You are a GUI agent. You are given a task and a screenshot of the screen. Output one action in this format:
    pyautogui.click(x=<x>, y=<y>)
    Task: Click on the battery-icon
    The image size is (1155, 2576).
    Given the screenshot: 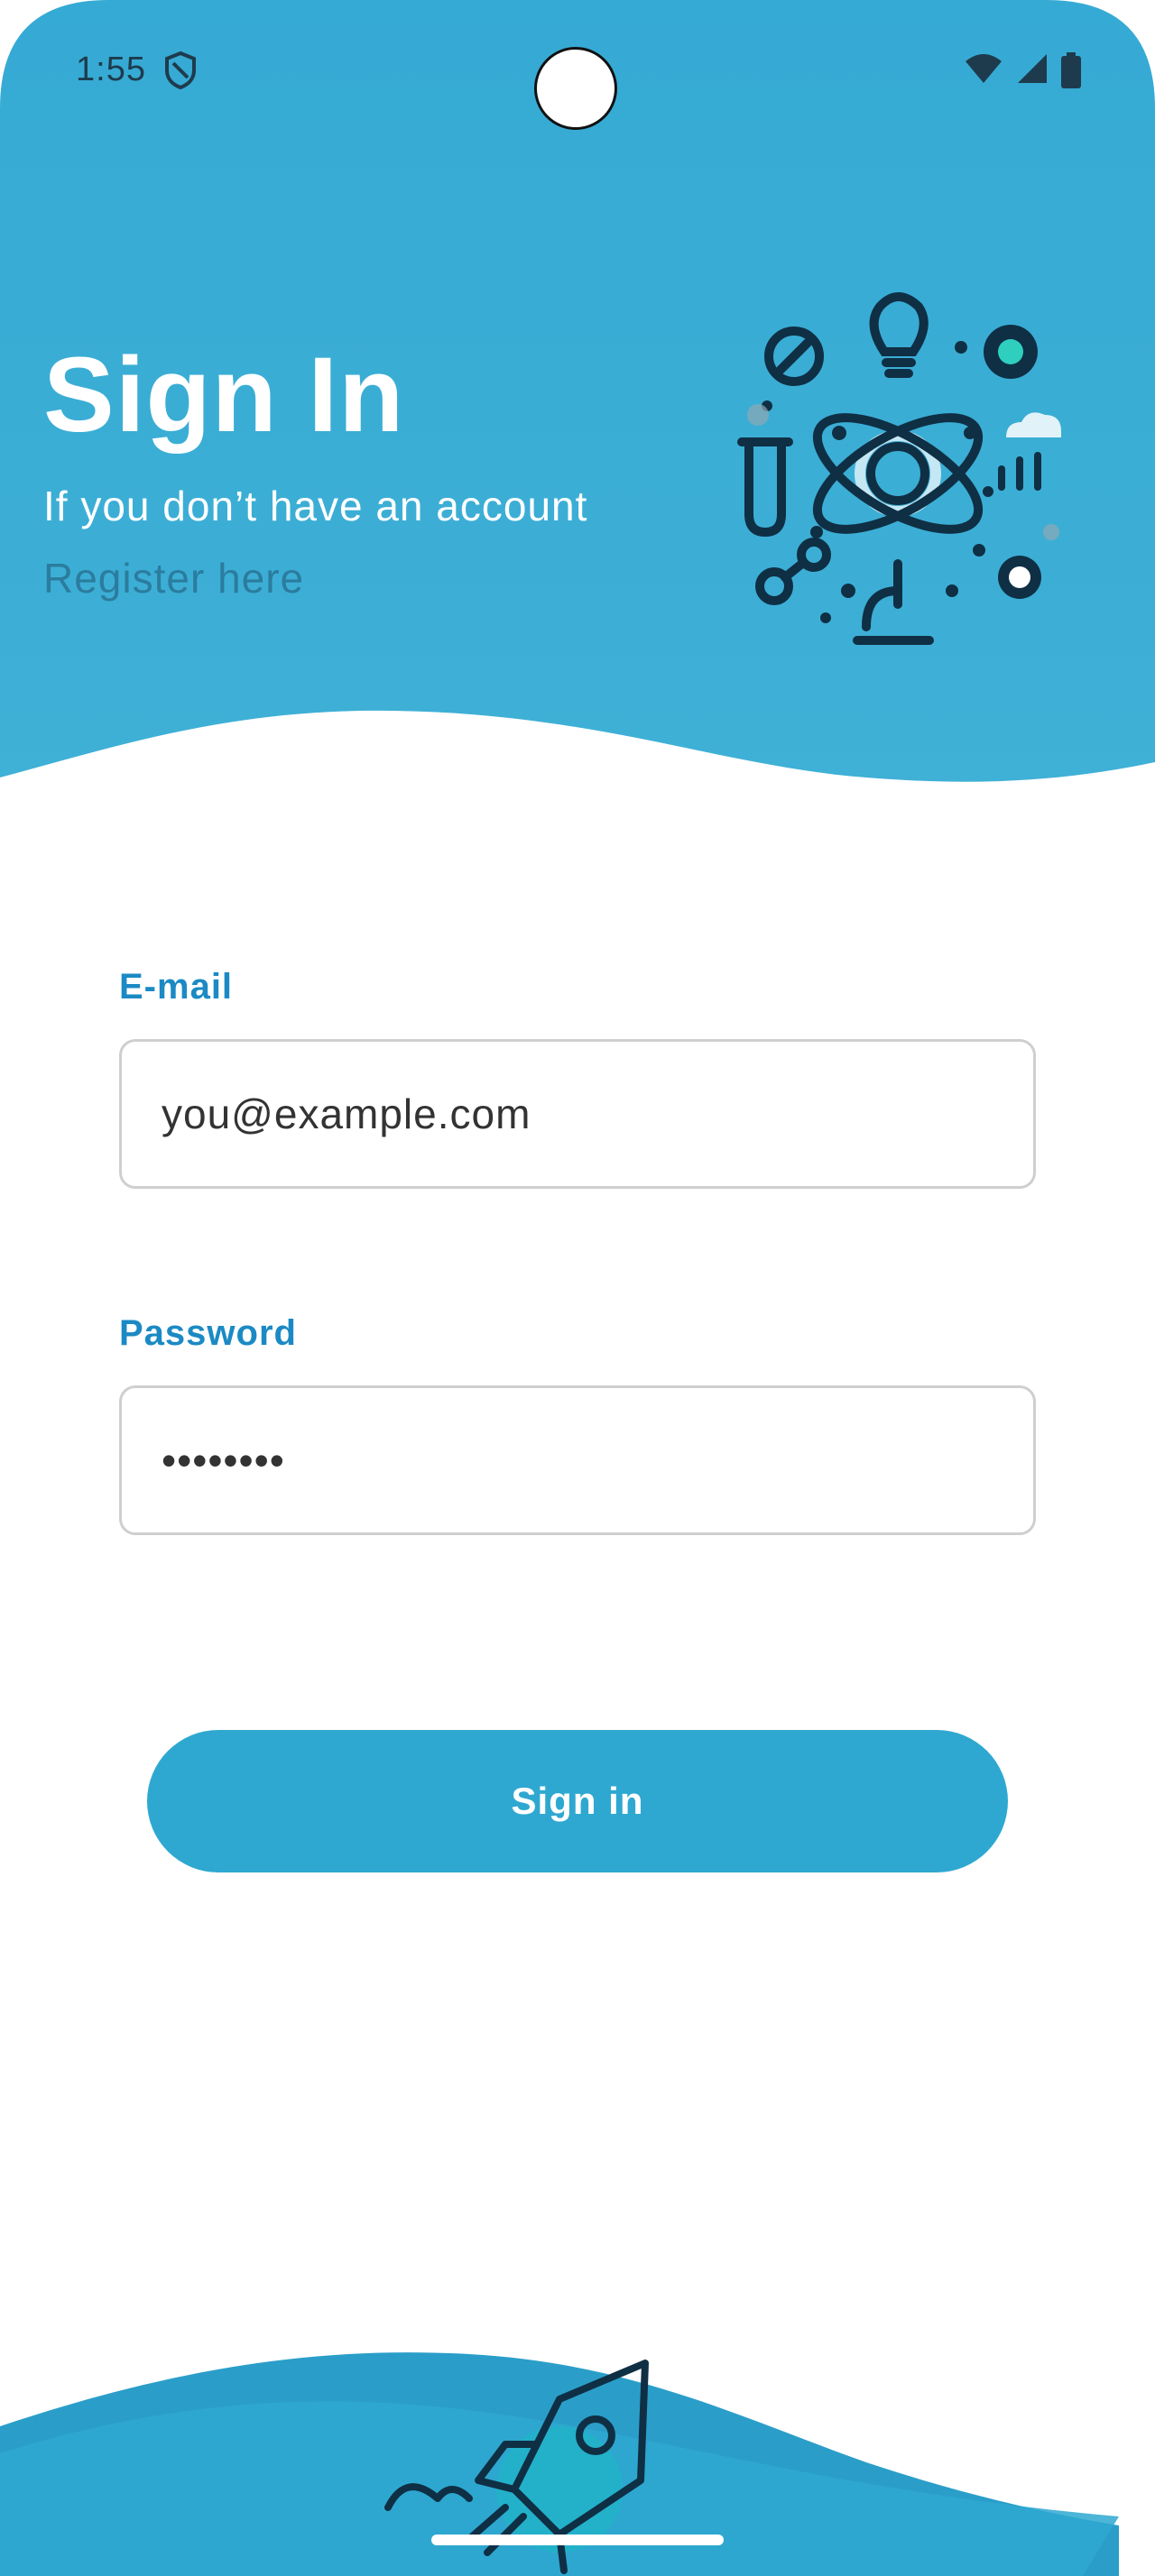 What is the action you would take?
    pyautogui.click(x=1071, y=70)
    